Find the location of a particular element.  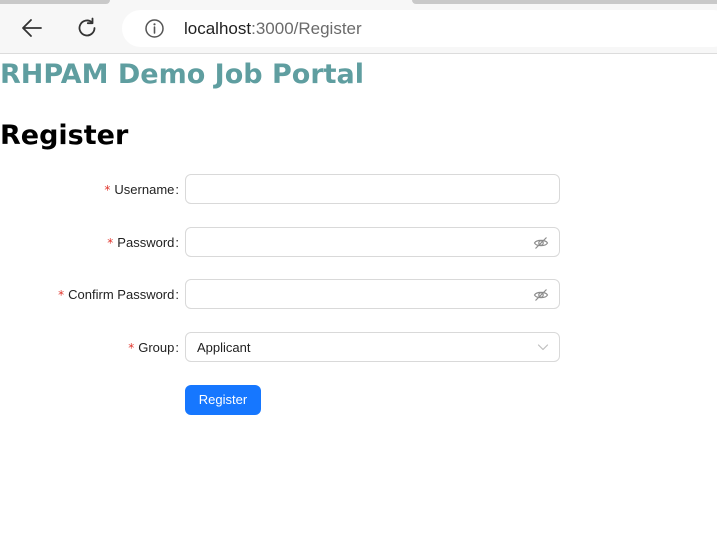

url-text: localhost:3000/Register is located at coordinates (273, 29).